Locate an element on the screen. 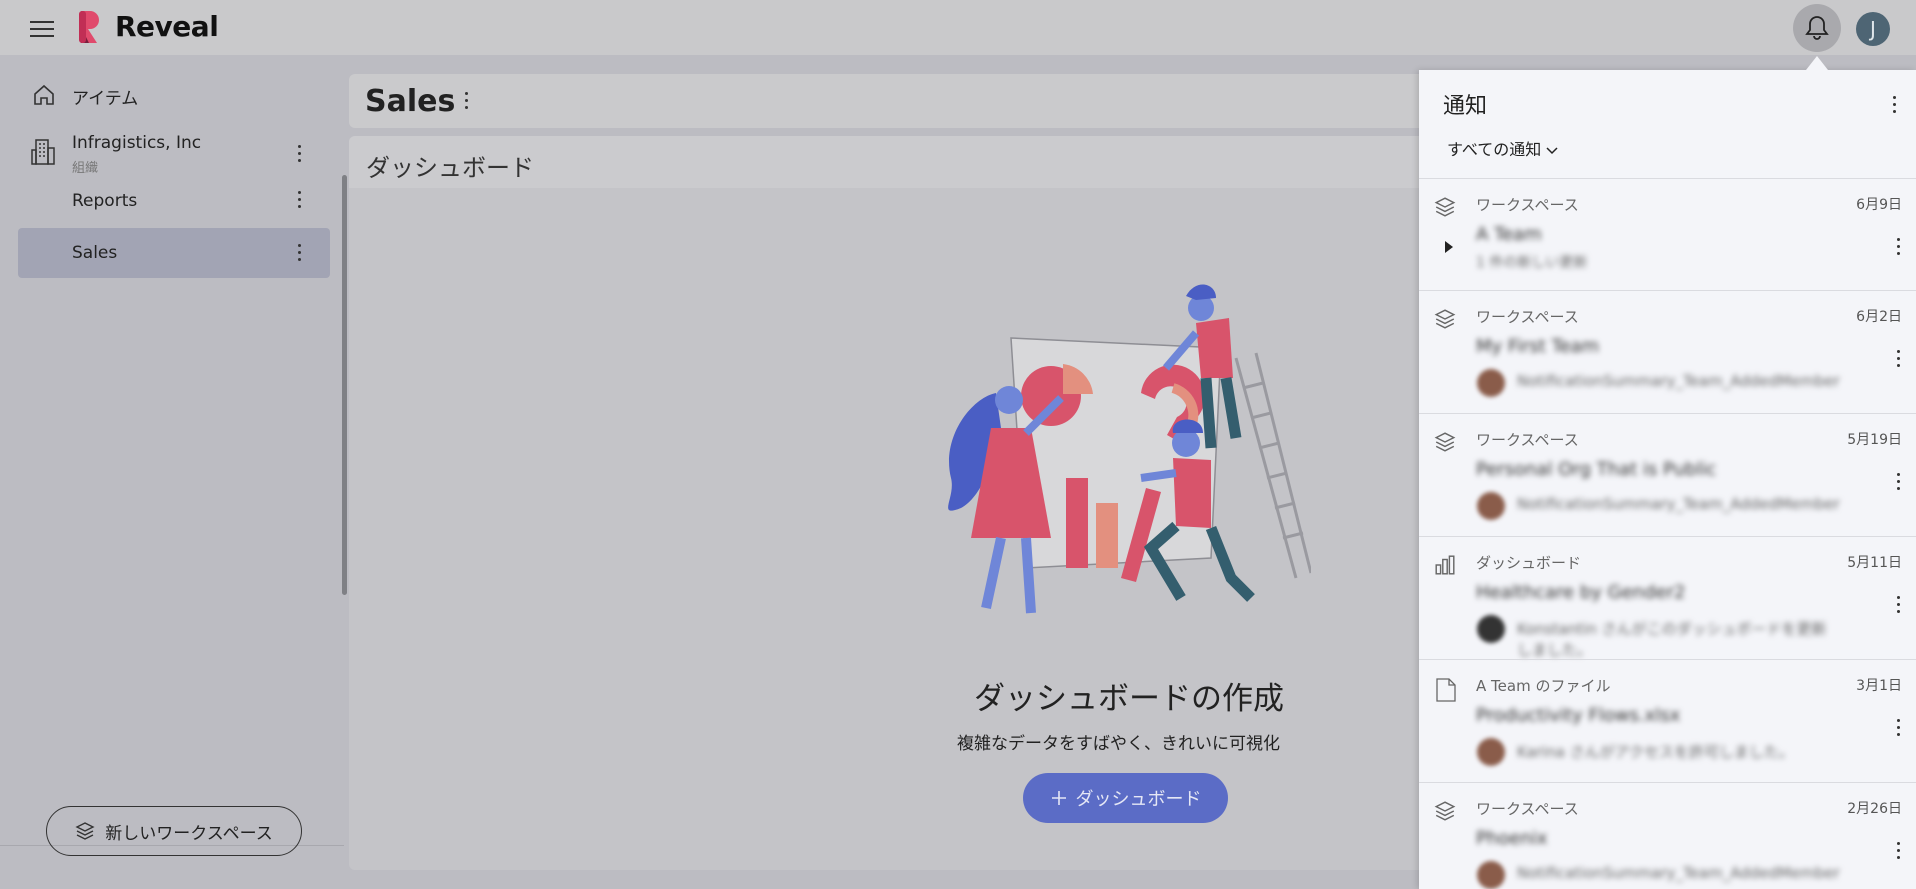 The height and width of the screenshot is (889, 1916). notification-title: Productivity Flows.xlsx is located at coordinates (1578, 715).